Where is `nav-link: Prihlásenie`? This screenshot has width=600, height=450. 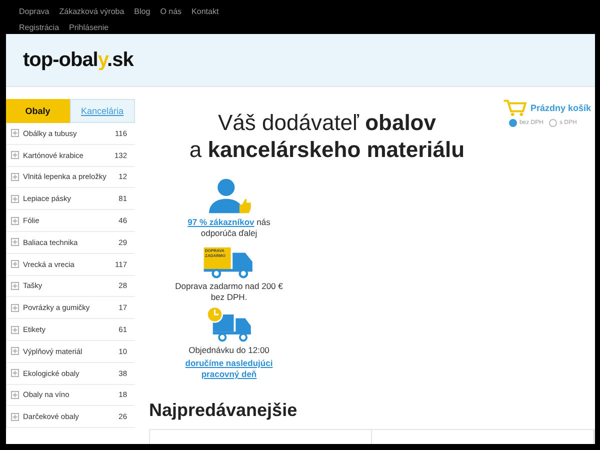
nav-link: Prihlásenie is located at coordinates (89, 28).